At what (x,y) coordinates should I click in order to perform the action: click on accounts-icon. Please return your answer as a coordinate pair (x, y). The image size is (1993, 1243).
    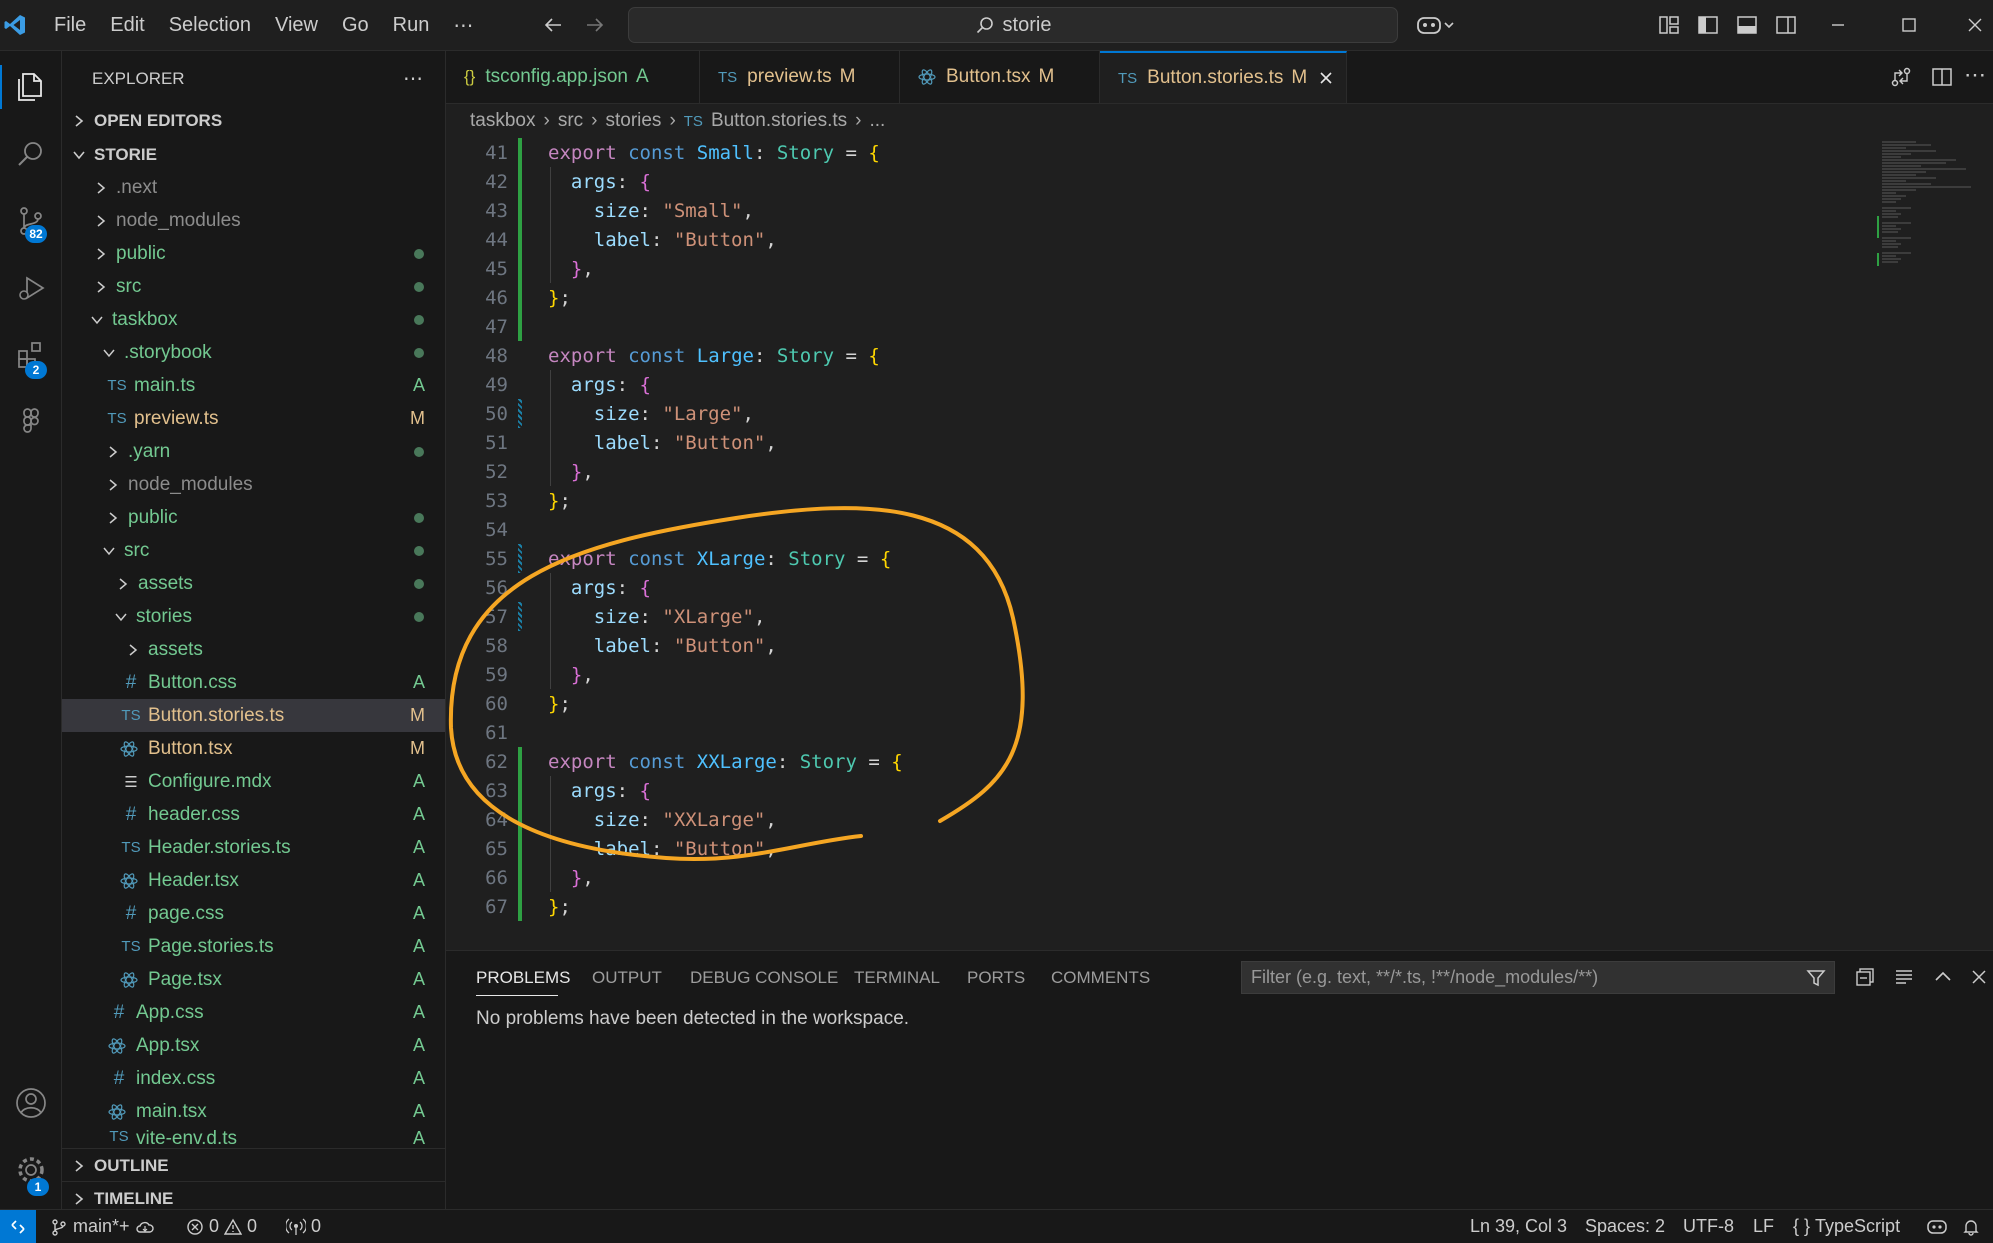
    Looking at the image, I should click on (30, 1103).